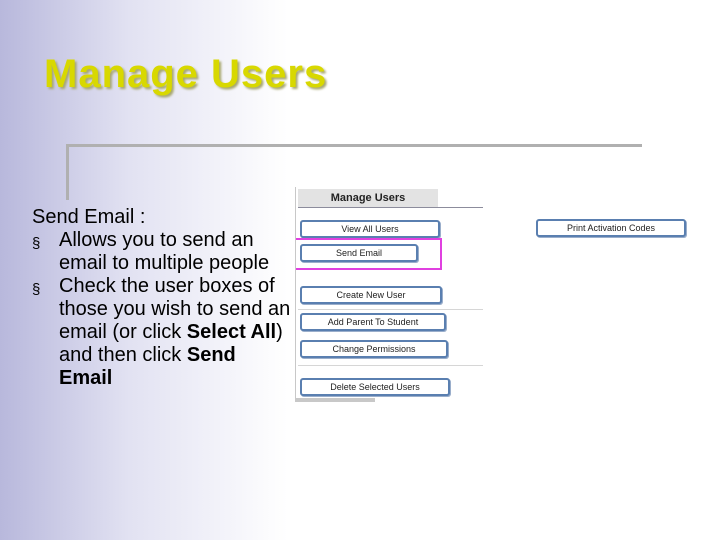 This screenshot has width=720, height=540. I want to click on view-all-users-button: View All Users, so click(370, 229).